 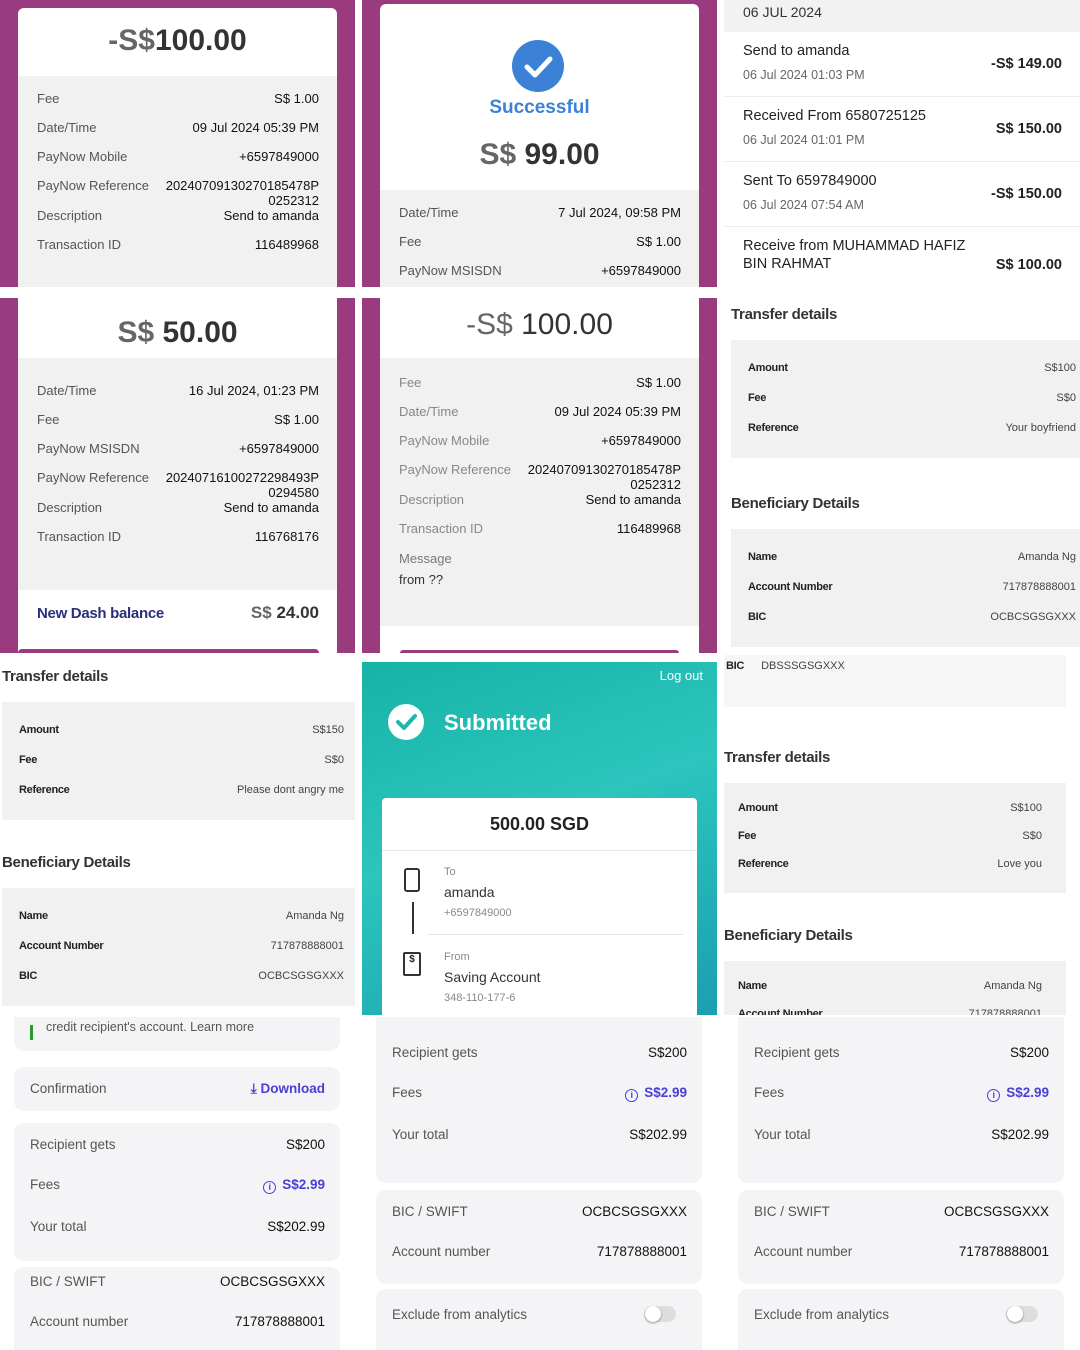 What do you see at coordinates (150, 1027) in the screenshot?
I see `notice-text: credit recipient's account. Learn more` at bounding box center [150, 1027].